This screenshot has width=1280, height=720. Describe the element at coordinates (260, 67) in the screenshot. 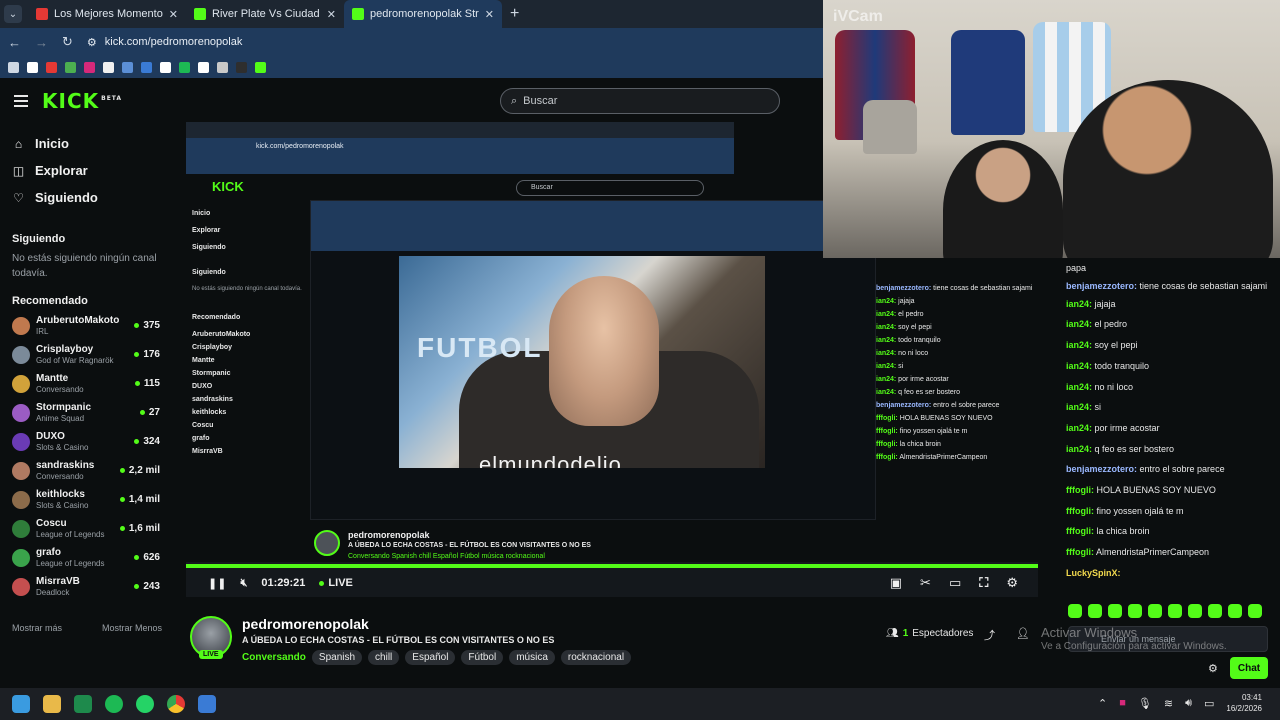

I see `kick-bookmark-icon` at that location.